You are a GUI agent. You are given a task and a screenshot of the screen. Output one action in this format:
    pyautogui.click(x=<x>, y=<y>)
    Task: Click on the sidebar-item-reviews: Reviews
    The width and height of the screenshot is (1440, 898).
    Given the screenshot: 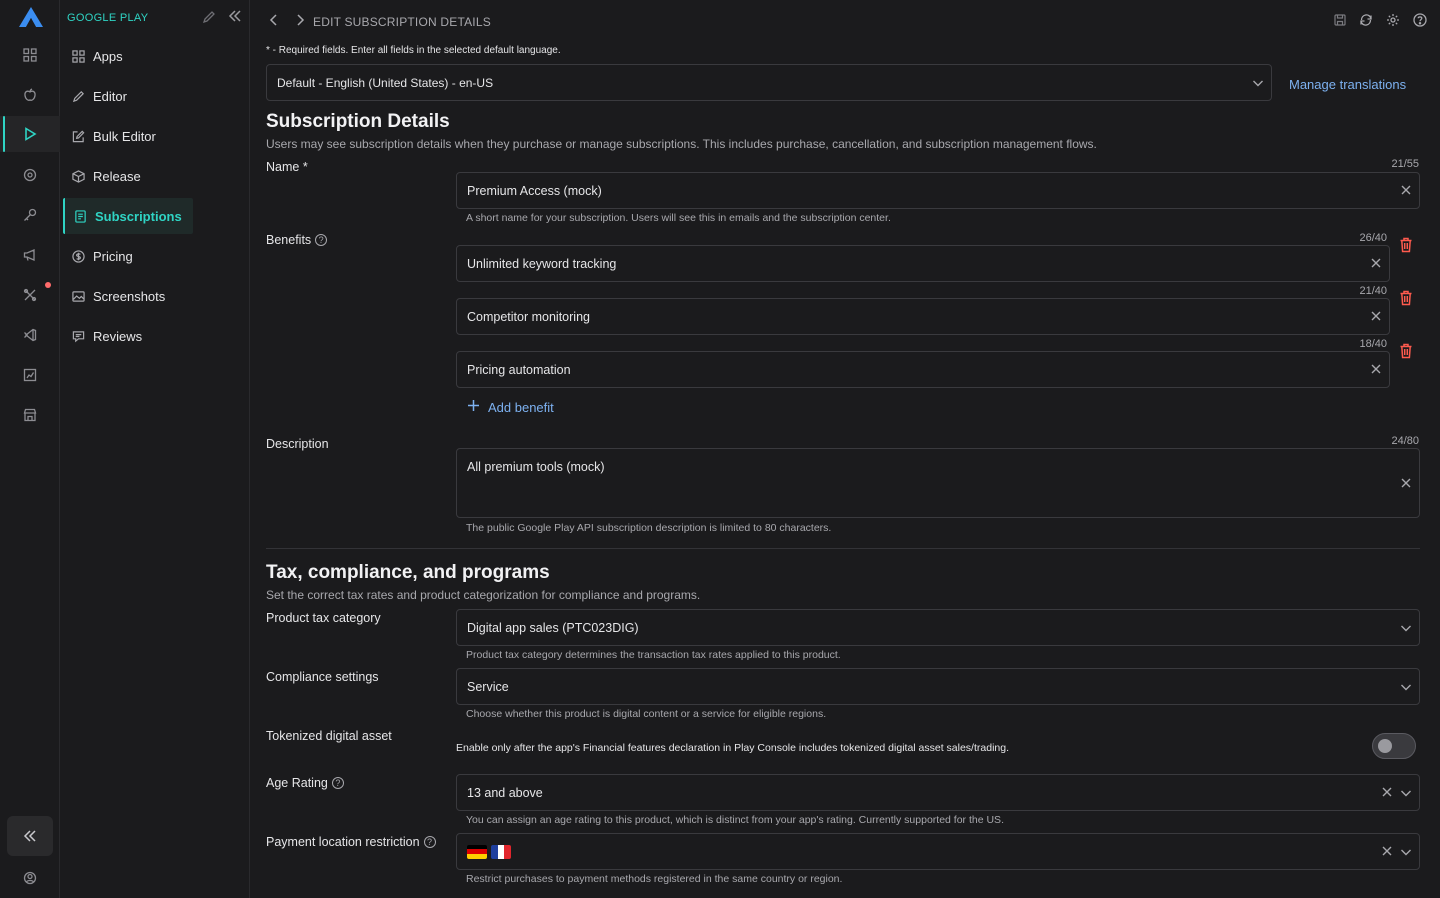 What is the action you would take?
    pyautogui.click(x=128, y=336)
    